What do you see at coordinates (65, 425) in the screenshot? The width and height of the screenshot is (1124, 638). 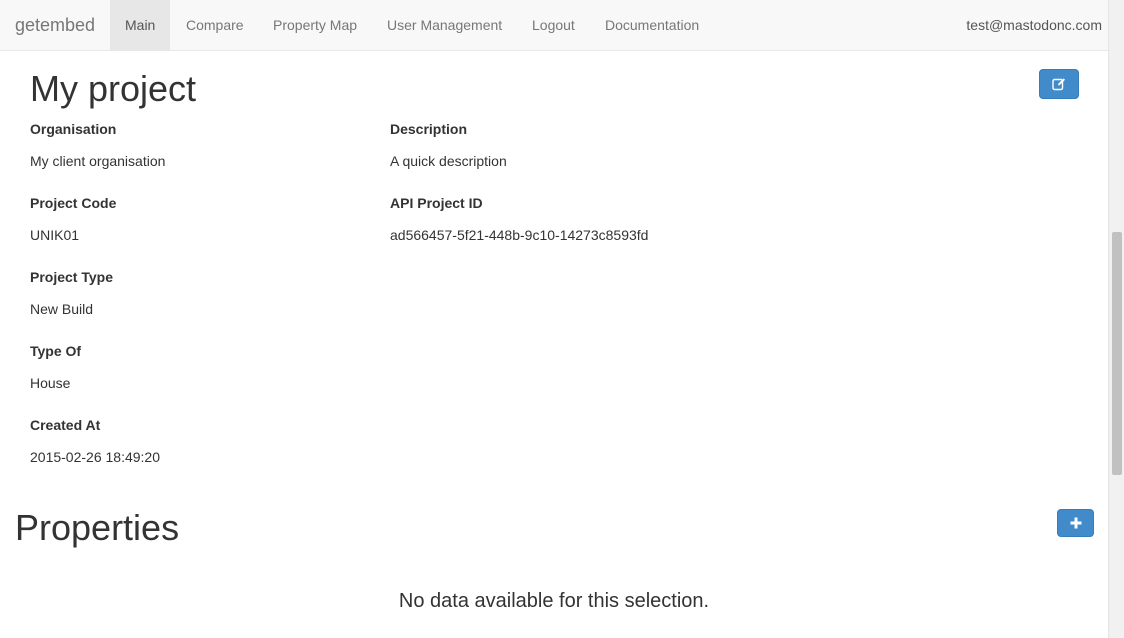 I see `created-at-label: Created At` at bounding box center [65, 425].